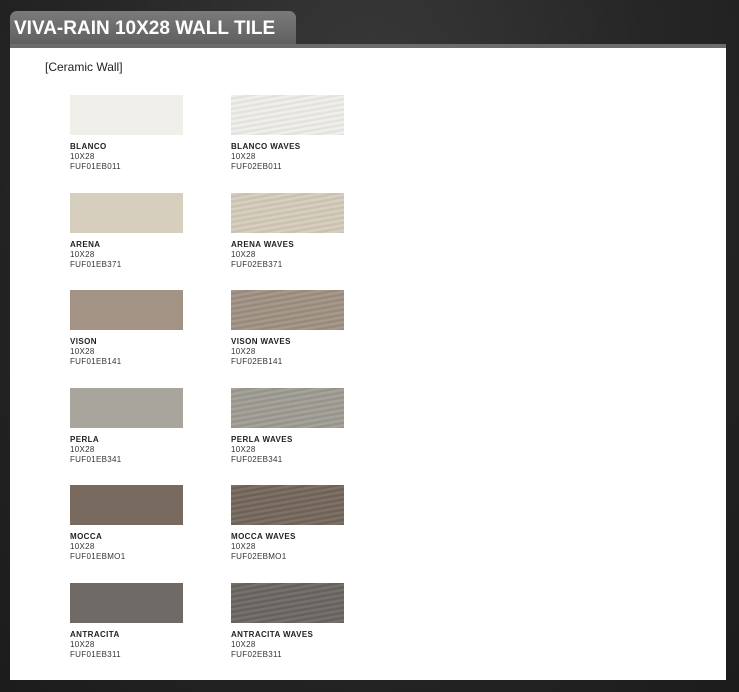  I want to click on tile-item: MOCCA WAVES 10X28 FUF02EBMO1, so click(287, 534).